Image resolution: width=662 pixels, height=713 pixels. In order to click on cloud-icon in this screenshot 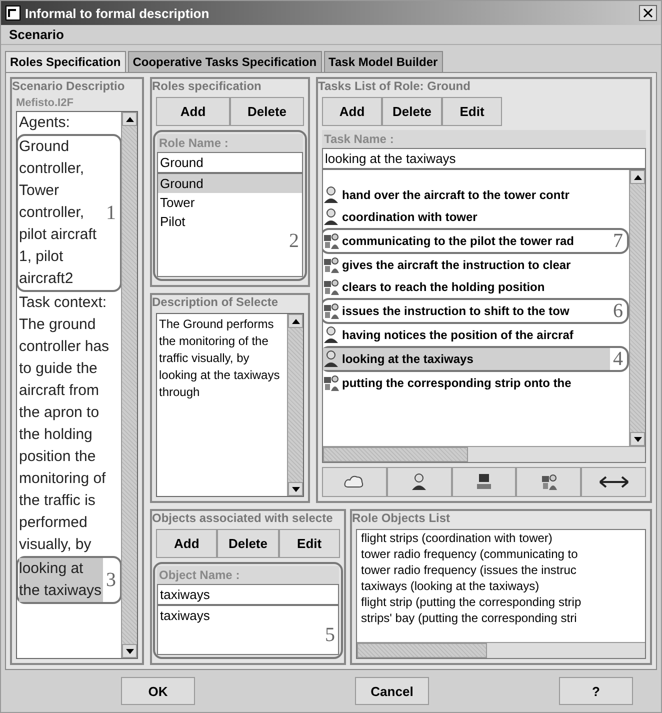, I will do `click(354, 482)`.